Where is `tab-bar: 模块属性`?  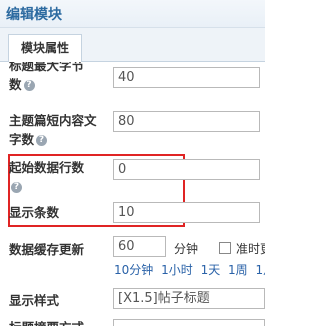 tab-bar: 模块属性 is located at coordinates (132, 45).